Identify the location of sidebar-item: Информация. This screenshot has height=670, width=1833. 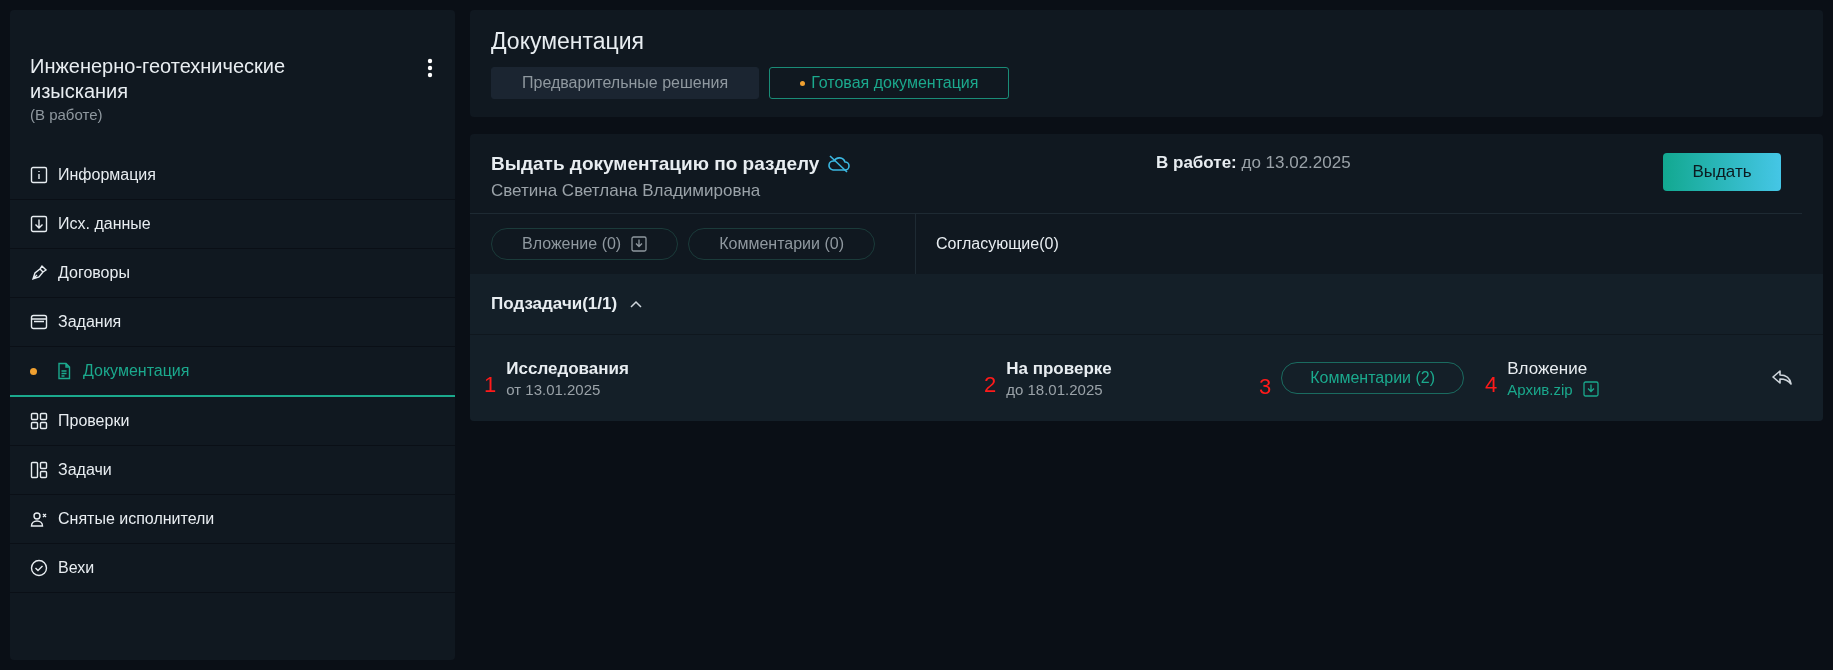
(232, 175).